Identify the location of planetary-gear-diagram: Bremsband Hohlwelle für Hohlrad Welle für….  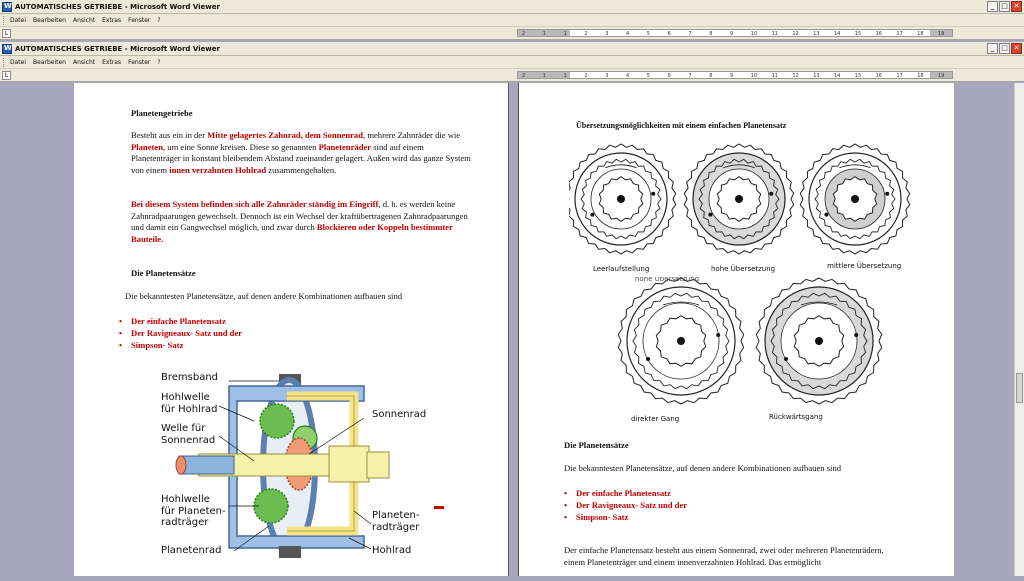
(309, 471).